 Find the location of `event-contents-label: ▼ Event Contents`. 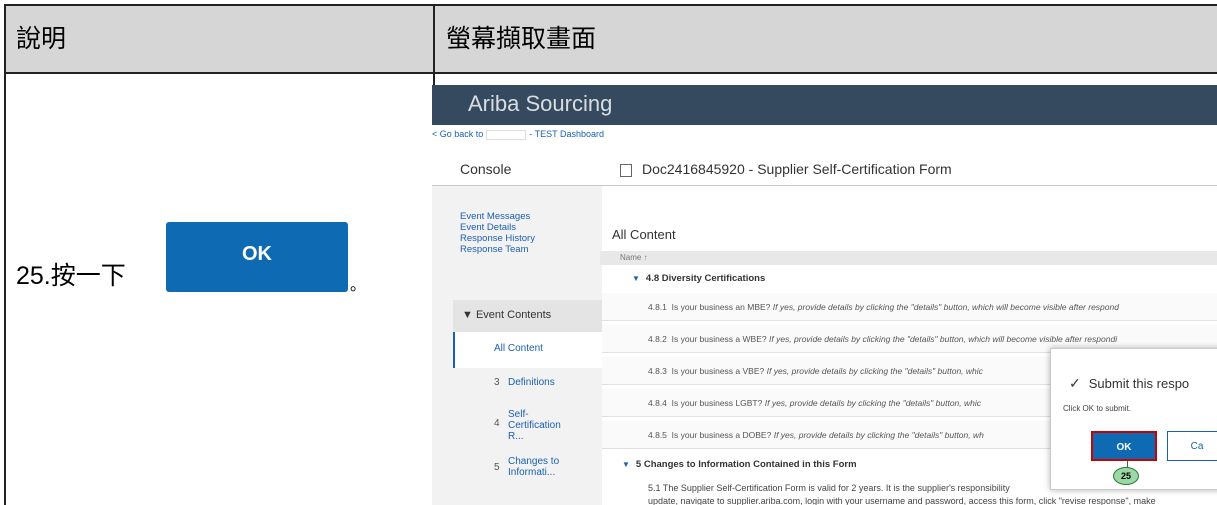

event-contents-label: ▼ Event Contents is located at coordinates (507, 315).